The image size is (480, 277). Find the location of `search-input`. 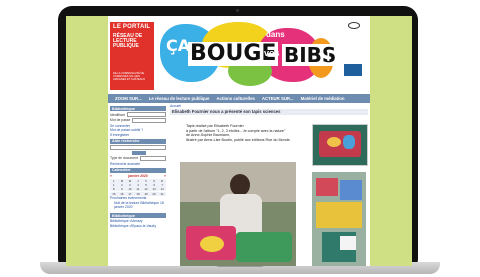

search-input is located at coordinates (138, 147).